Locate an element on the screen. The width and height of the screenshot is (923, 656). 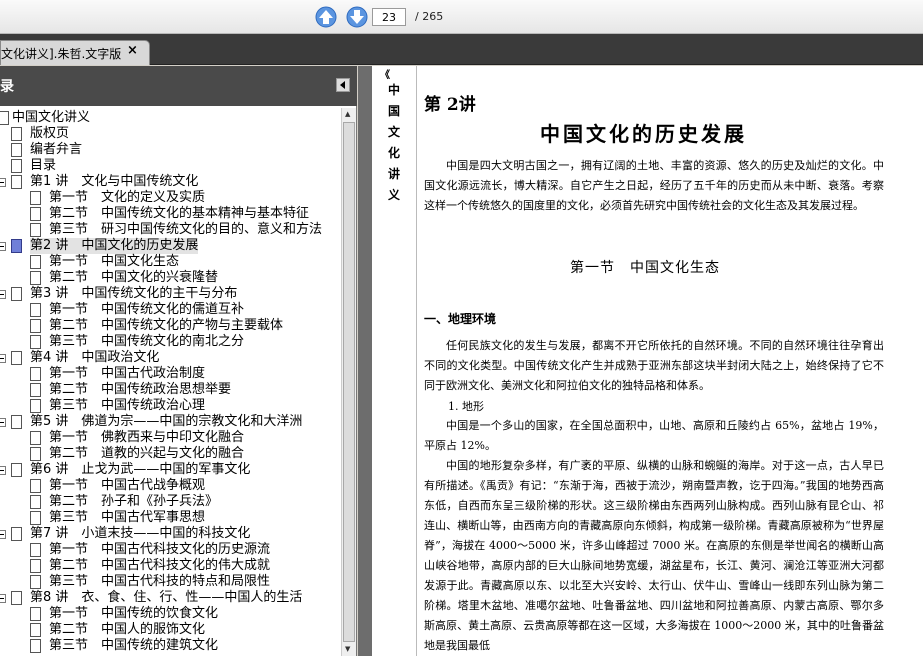
bookmark-label: 第一节 中国古代政治制度 is located at coordinates (127, 373).